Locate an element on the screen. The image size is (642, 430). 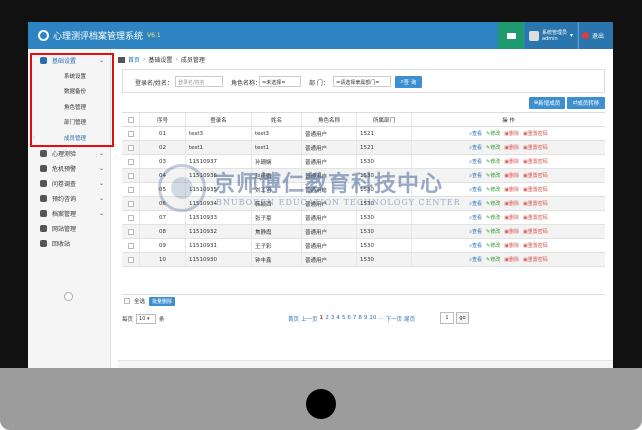
cell-dept: 1521 is located at coordinates (384, 133).